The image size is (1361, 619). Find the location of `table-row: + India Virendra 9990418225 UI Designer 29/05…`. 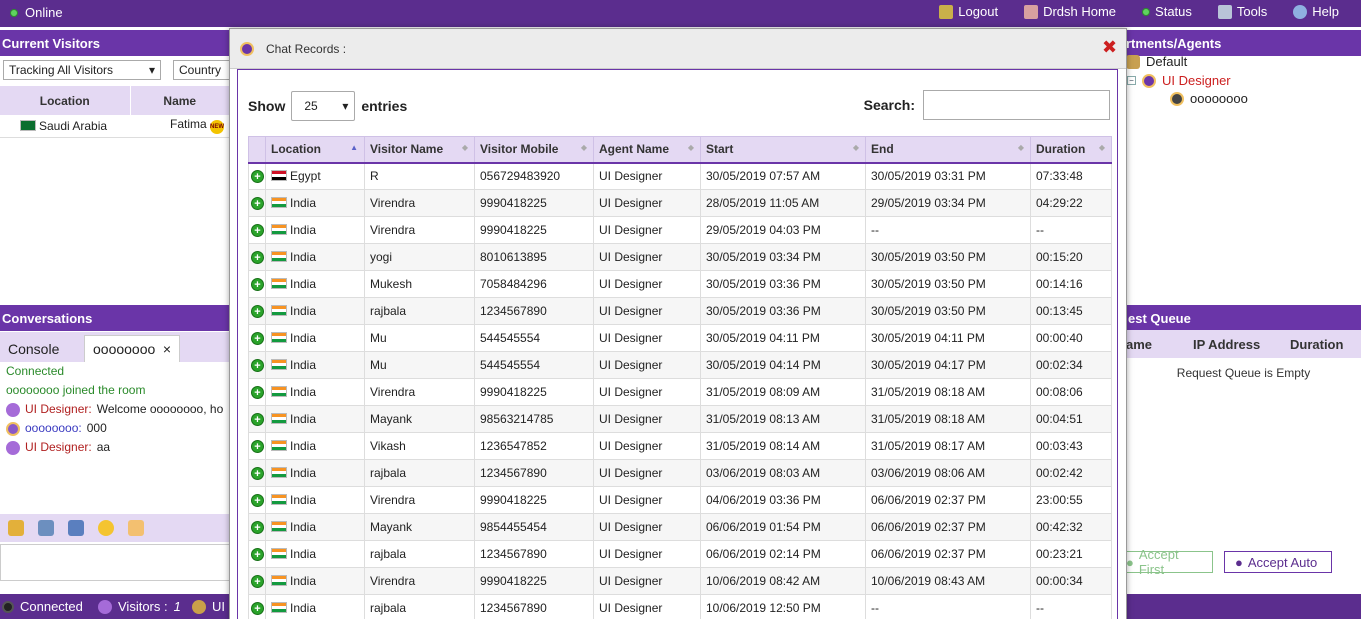

table-row: + India Virendra 9990418225 UI Designer 29/05… is located at coordinates (680, 230).